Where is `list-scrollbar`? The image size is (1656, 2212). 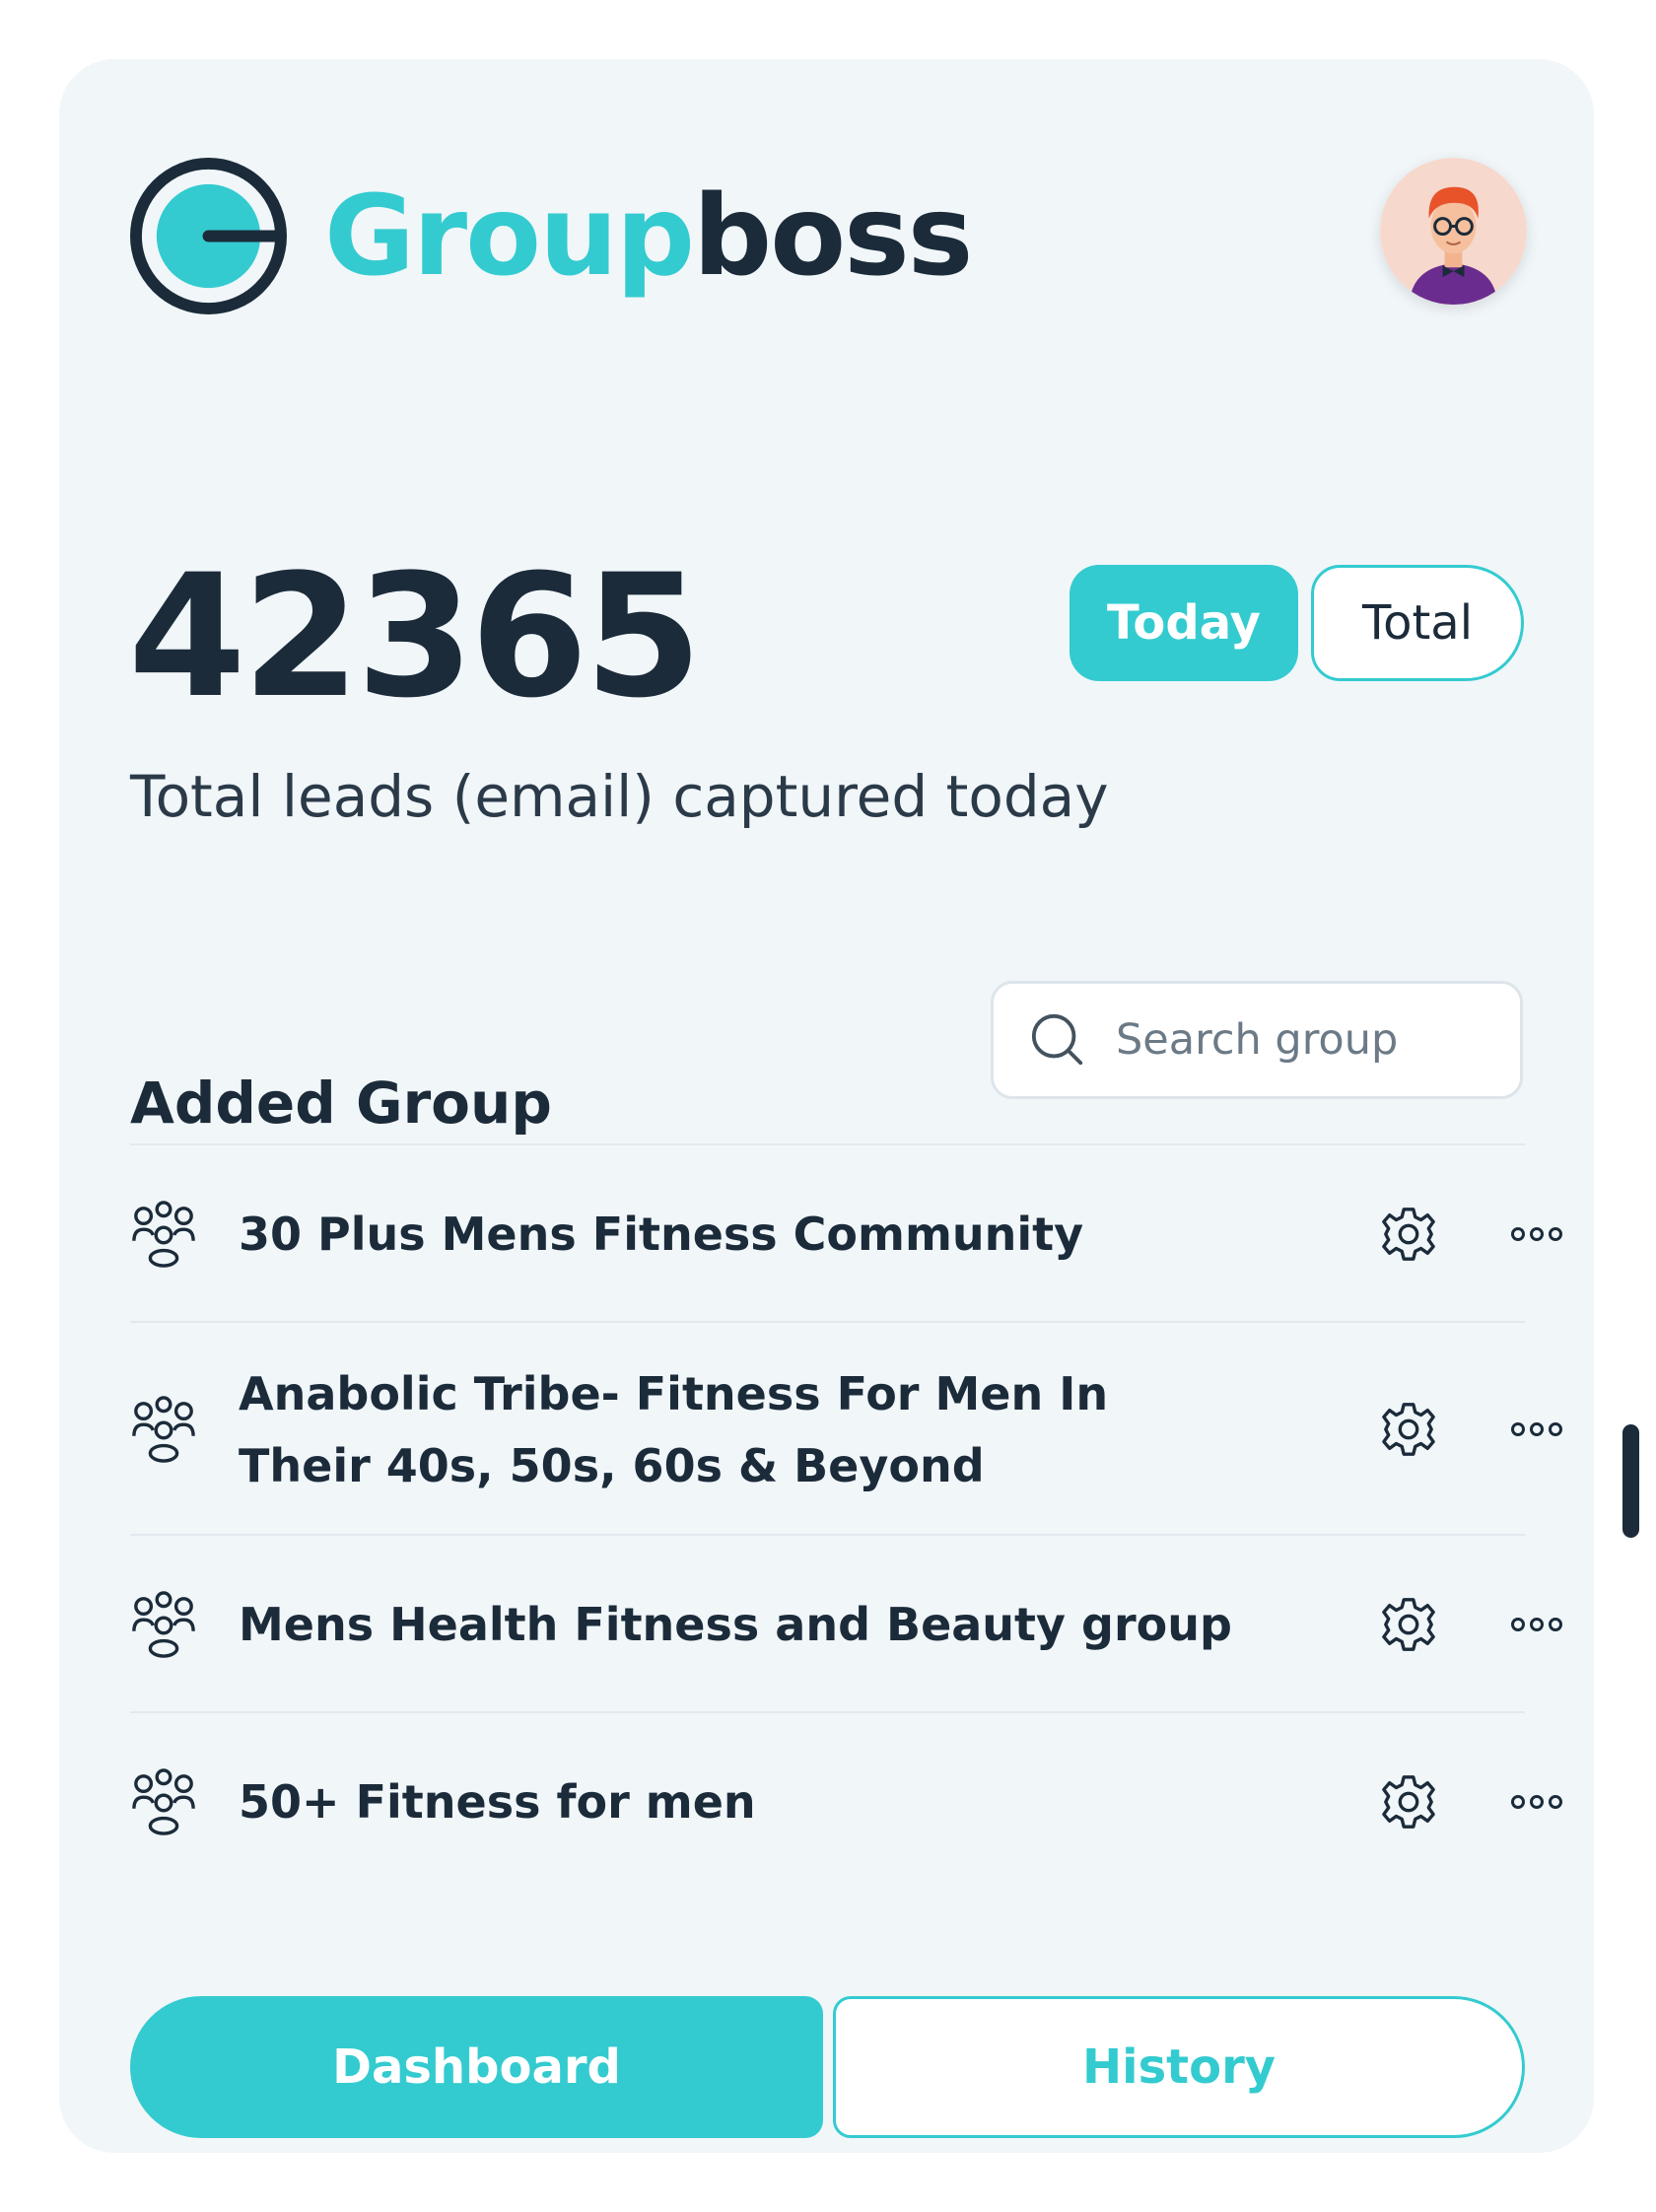 list-scrollbar is located at coordinates (1631, 1481).